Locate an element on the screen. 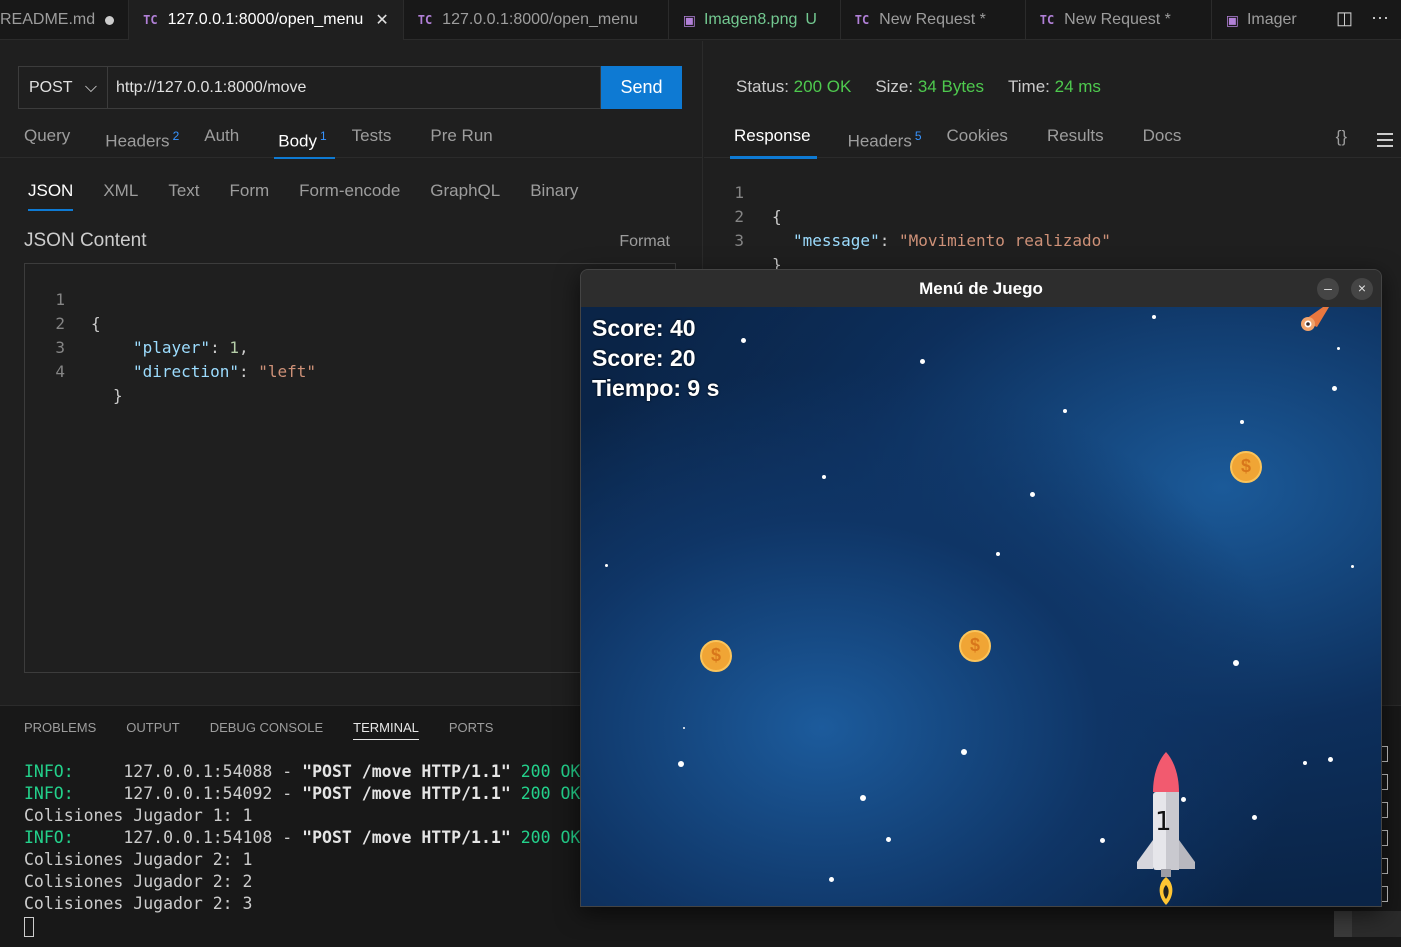  hamburger-menu-icon is located at coordinates (1385, 142).